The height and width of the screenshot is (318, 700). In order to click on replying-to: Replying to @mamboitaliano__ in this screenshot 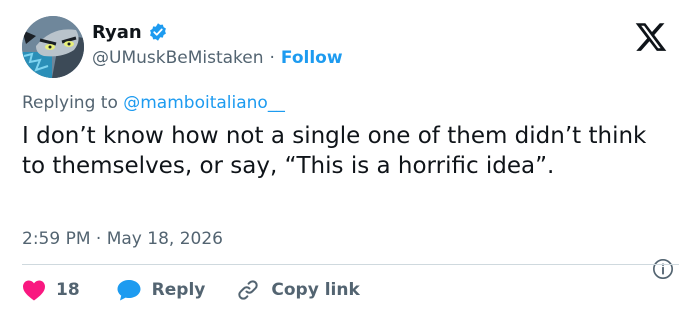, I will do `click(153, 103)`.